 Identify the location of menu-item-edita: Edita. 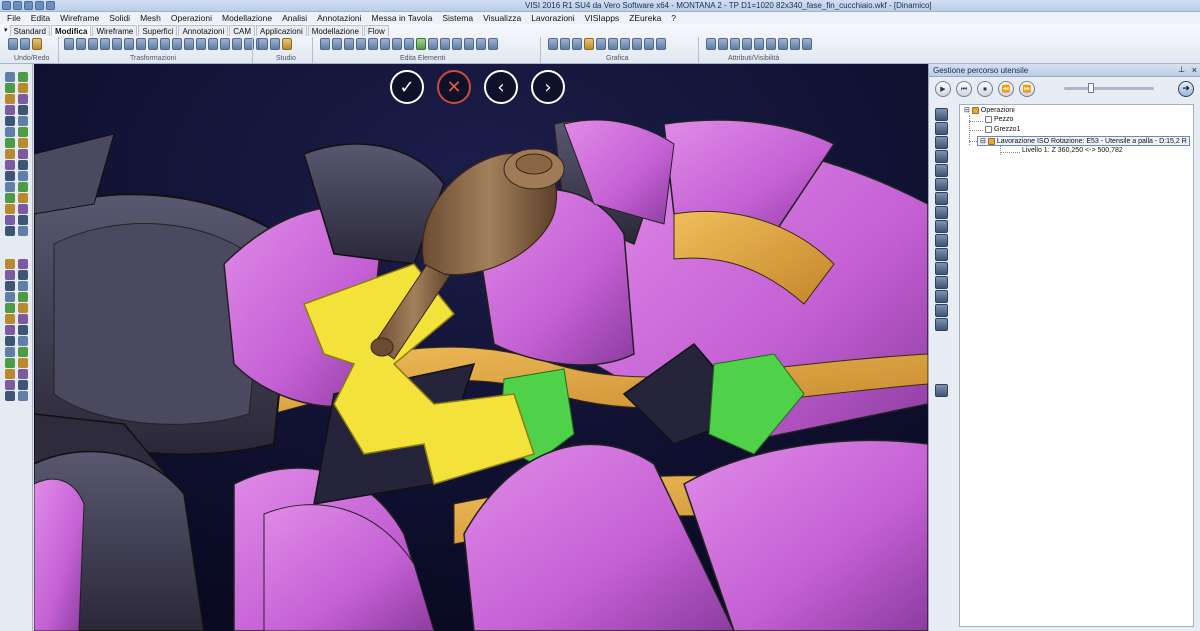
(40, 18).